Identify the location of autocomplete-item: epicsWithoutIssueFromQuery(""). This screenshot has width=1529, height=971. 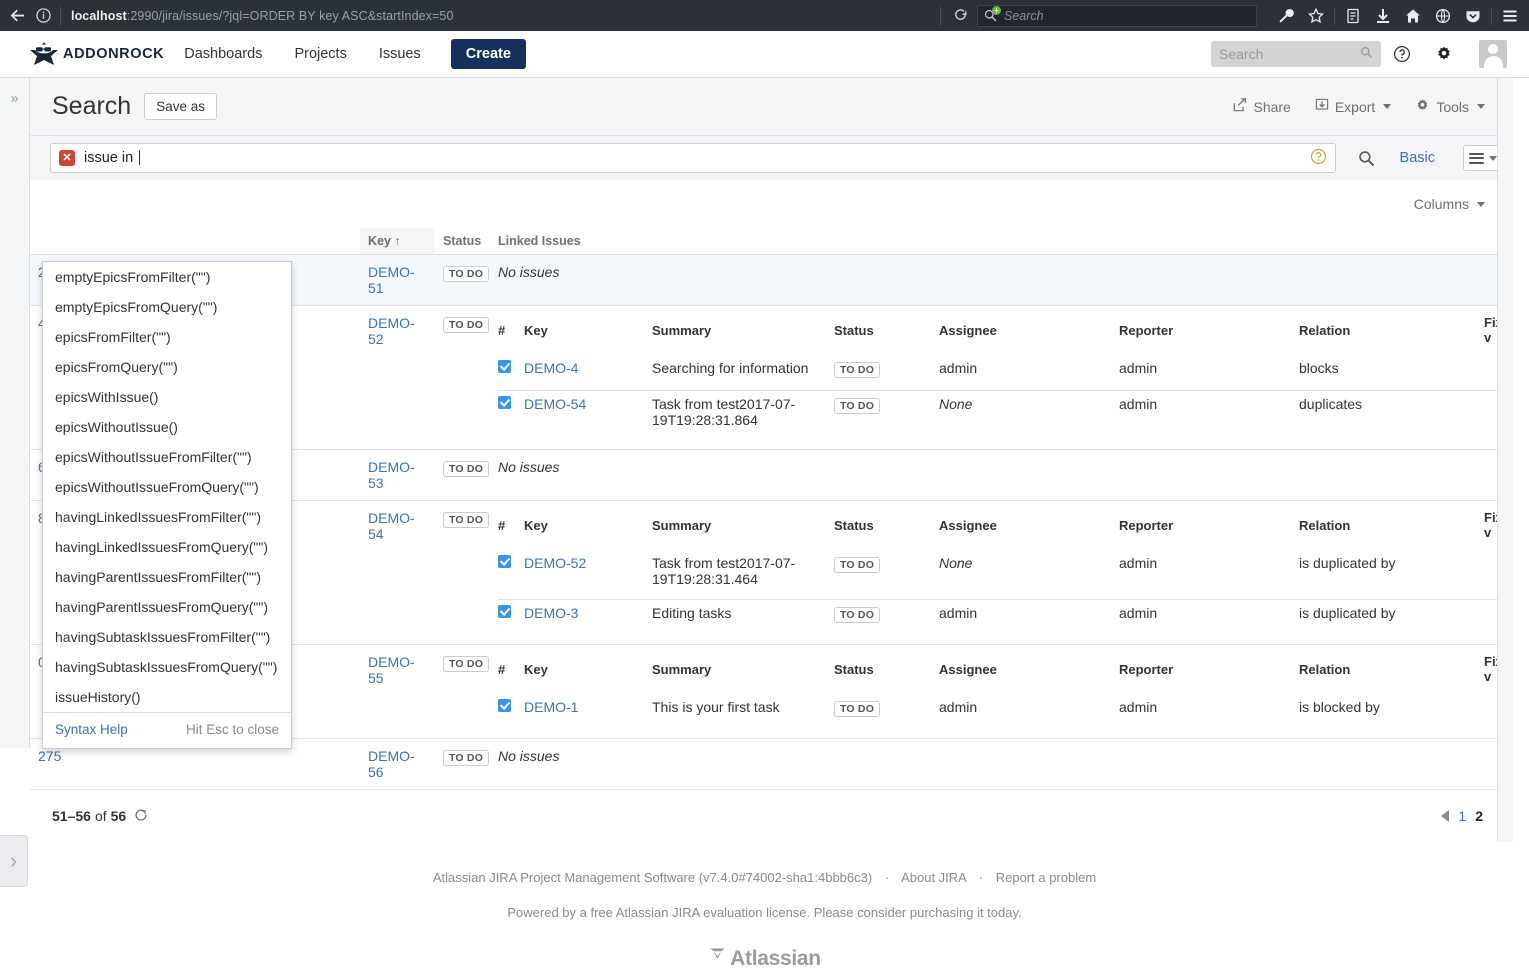
(167, 487).